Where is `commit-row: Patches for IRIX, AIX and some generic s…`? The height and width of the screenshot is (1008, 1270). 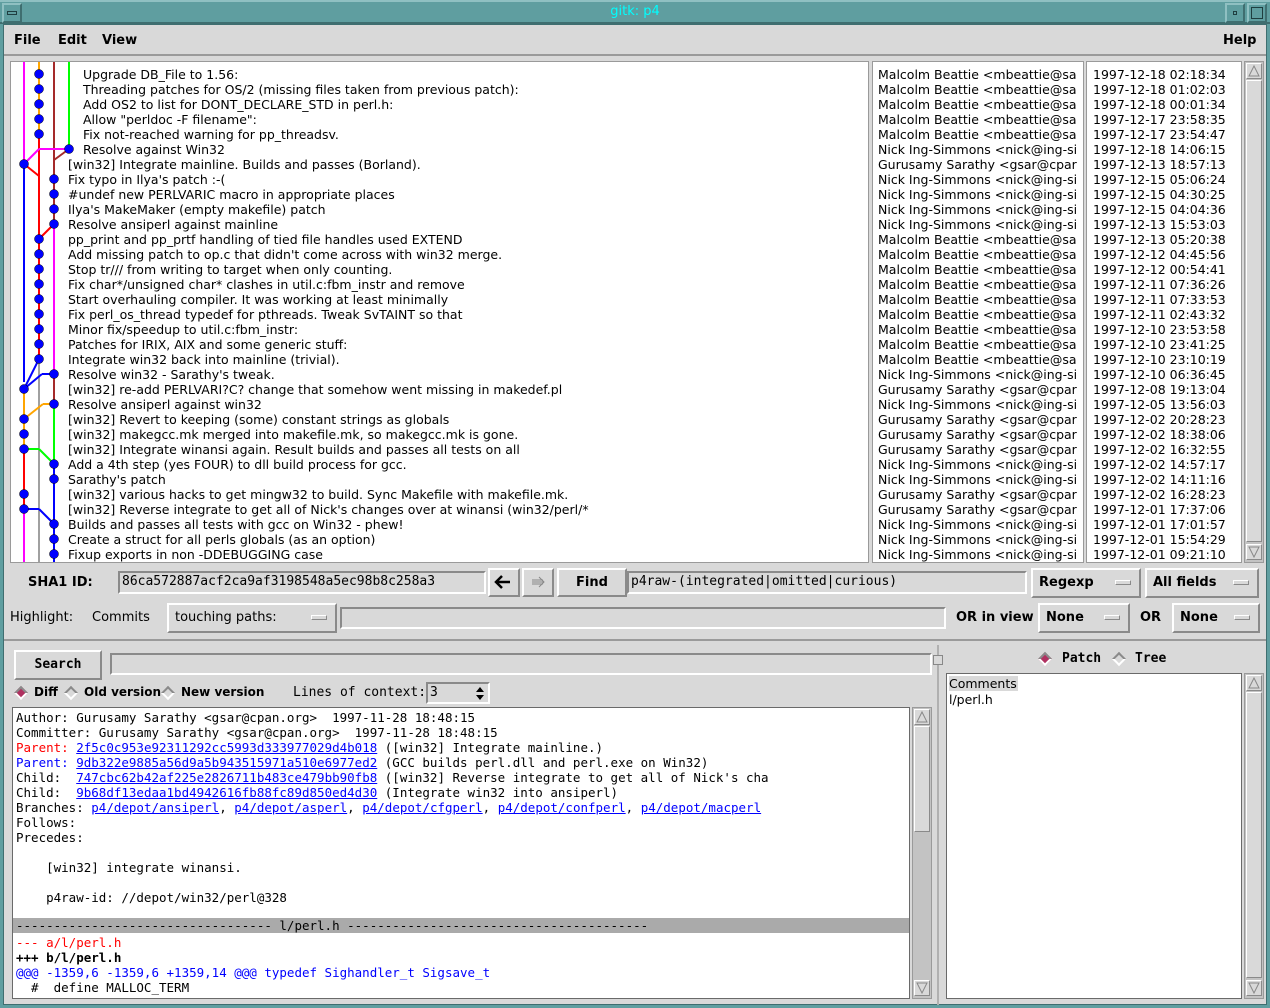
commit-row: Patches for IRIX, AIX and some generic s… is located at coordinates (207, 344).